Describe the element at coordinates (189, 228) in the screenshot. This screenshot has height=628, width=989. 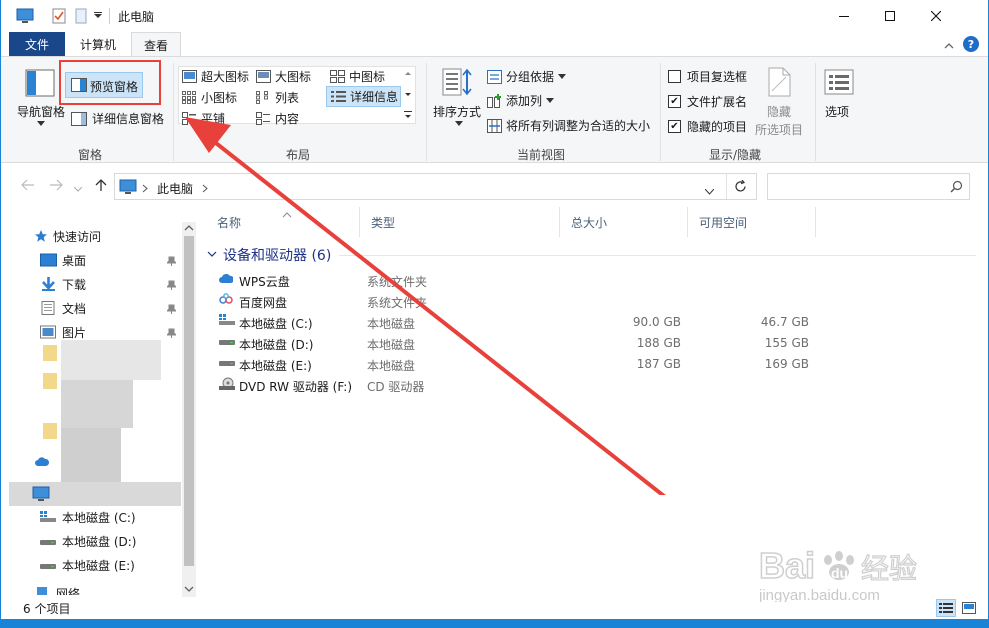
I see `scroll-up-icon` at that location.